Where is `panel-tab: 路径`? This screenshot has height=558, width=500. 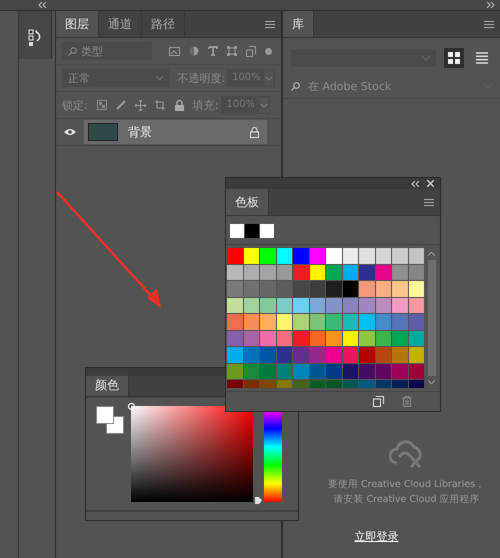 panel-tab: 路径 is located at coordinates (163, 24).